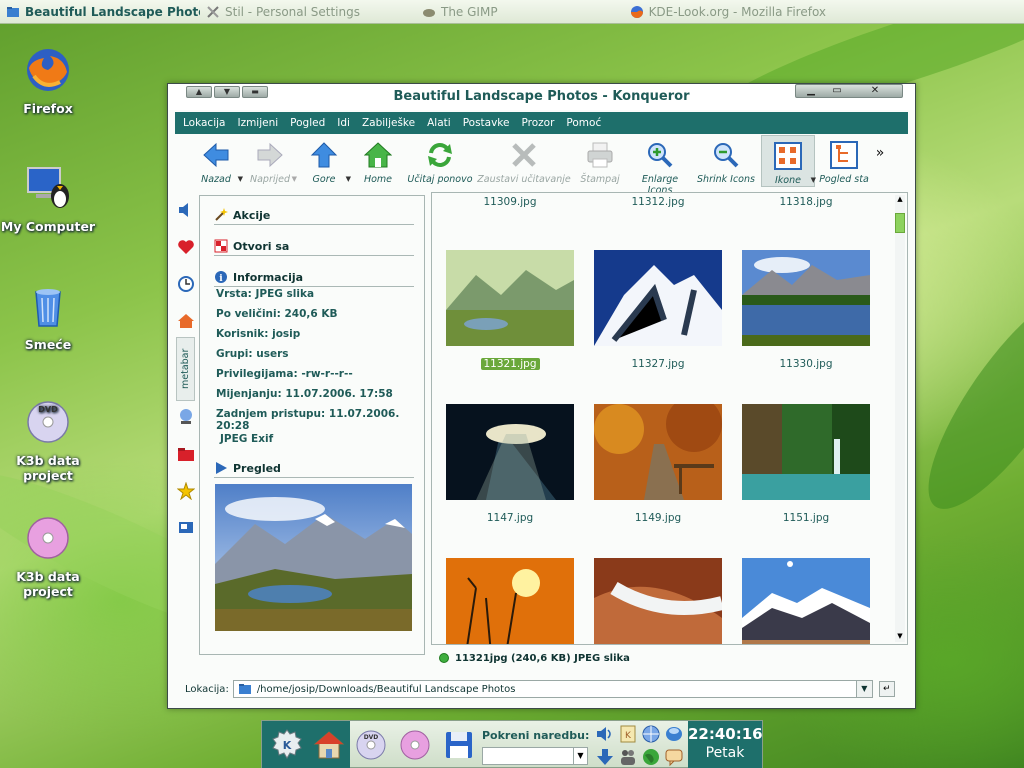 The image size is (1024, 768). I want to click on scrollbar-thumb, so click(900, 223).